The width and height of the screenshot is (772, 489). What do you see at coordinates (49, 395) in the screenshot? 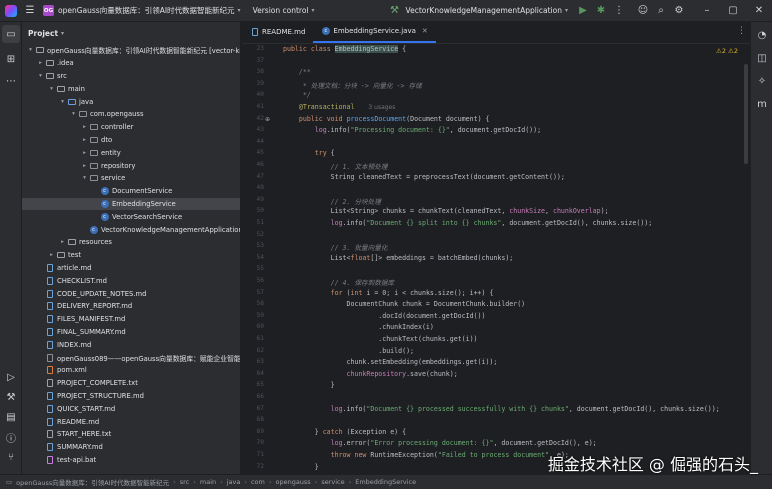
I see `markdown-file-icon` at bounding box center [49, 395].